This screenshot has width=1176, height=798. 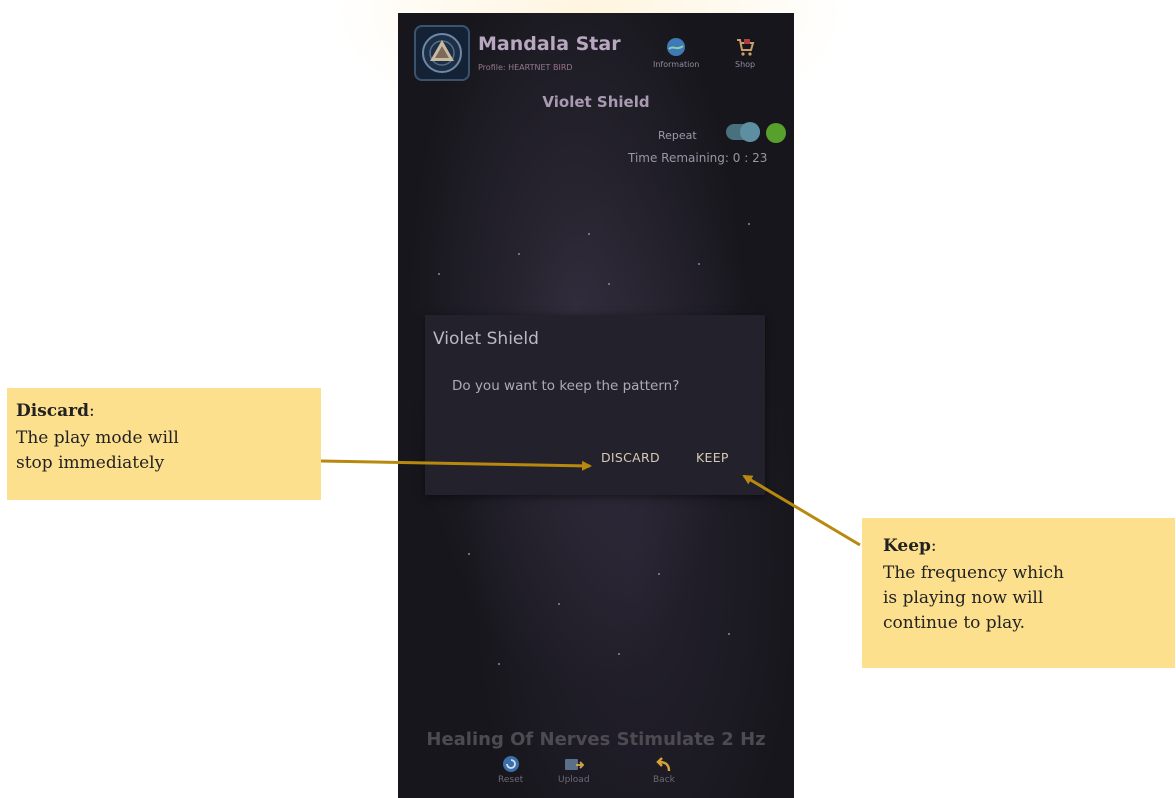 What do you see at coordinates (663, 764) in the screenshot?
I see `back-arrow-icon` at bounding box center [663, 764].